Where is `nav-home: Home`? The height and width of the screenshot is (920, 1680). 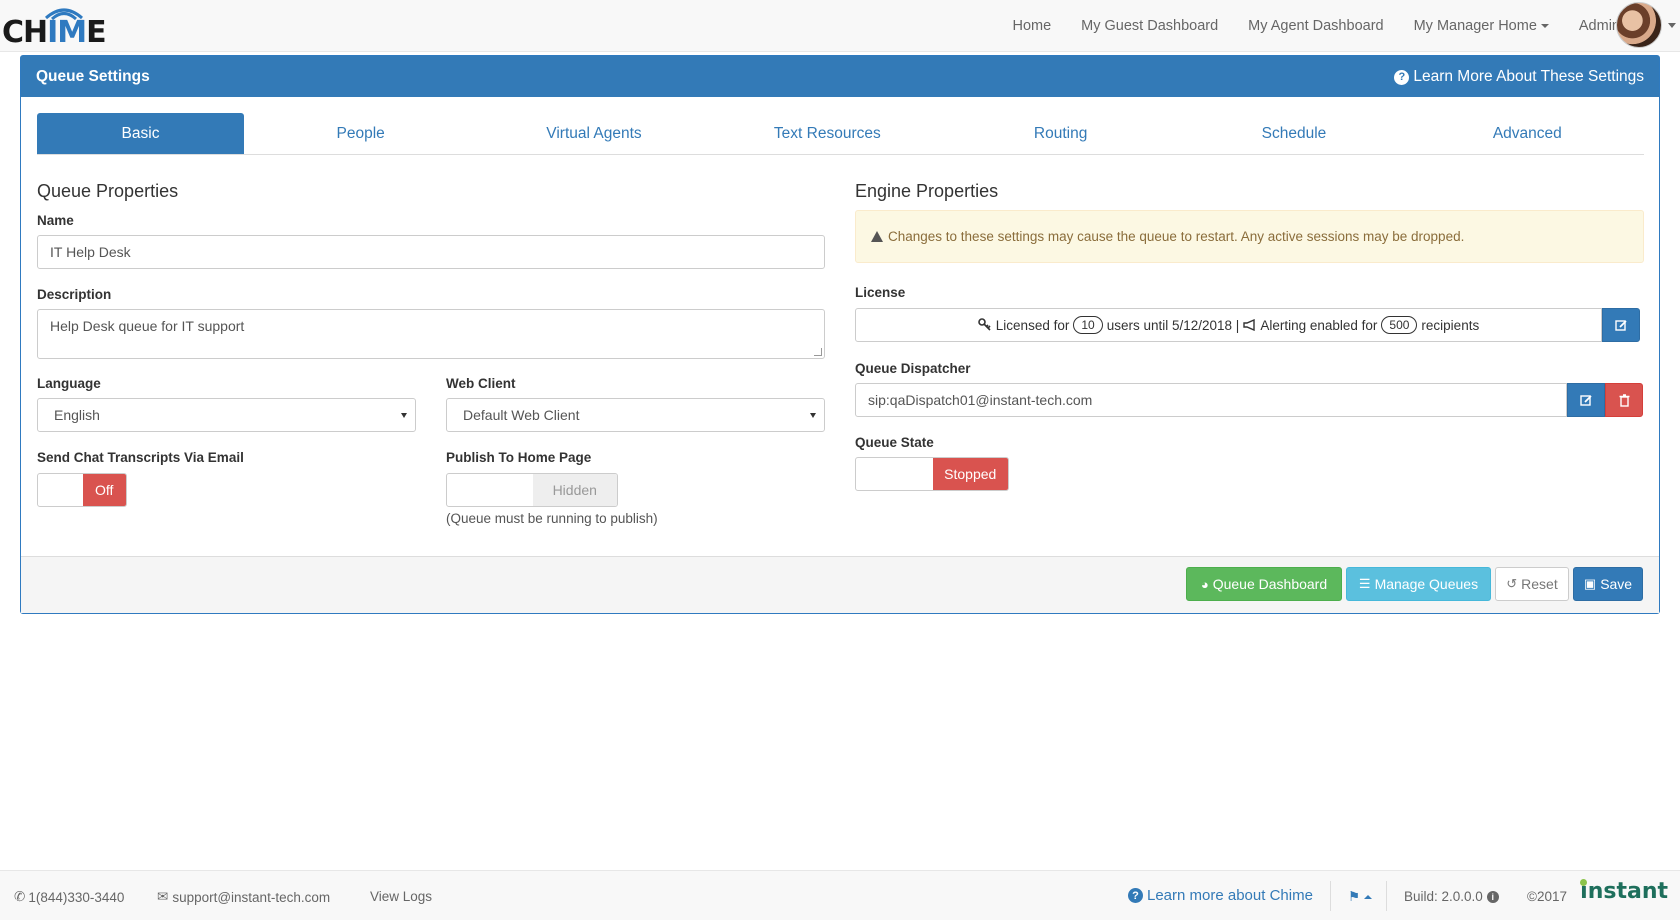 nav-home: Home is located at coordinates (1031, 26).